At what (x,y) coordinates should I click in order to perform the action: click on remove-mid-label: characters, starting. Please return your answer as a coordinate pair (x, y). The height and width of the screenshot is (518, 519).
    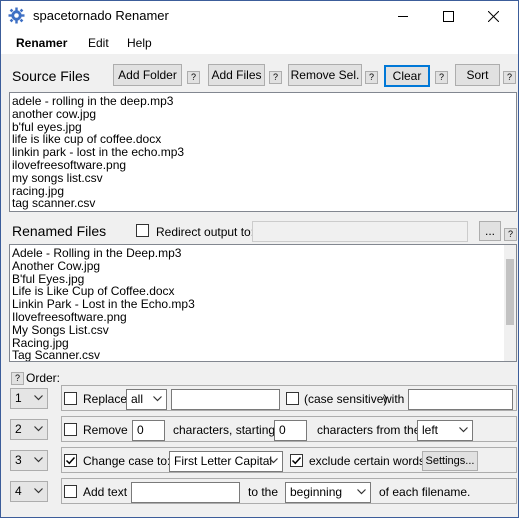
    Looking at the image, I should click on (224, 430).